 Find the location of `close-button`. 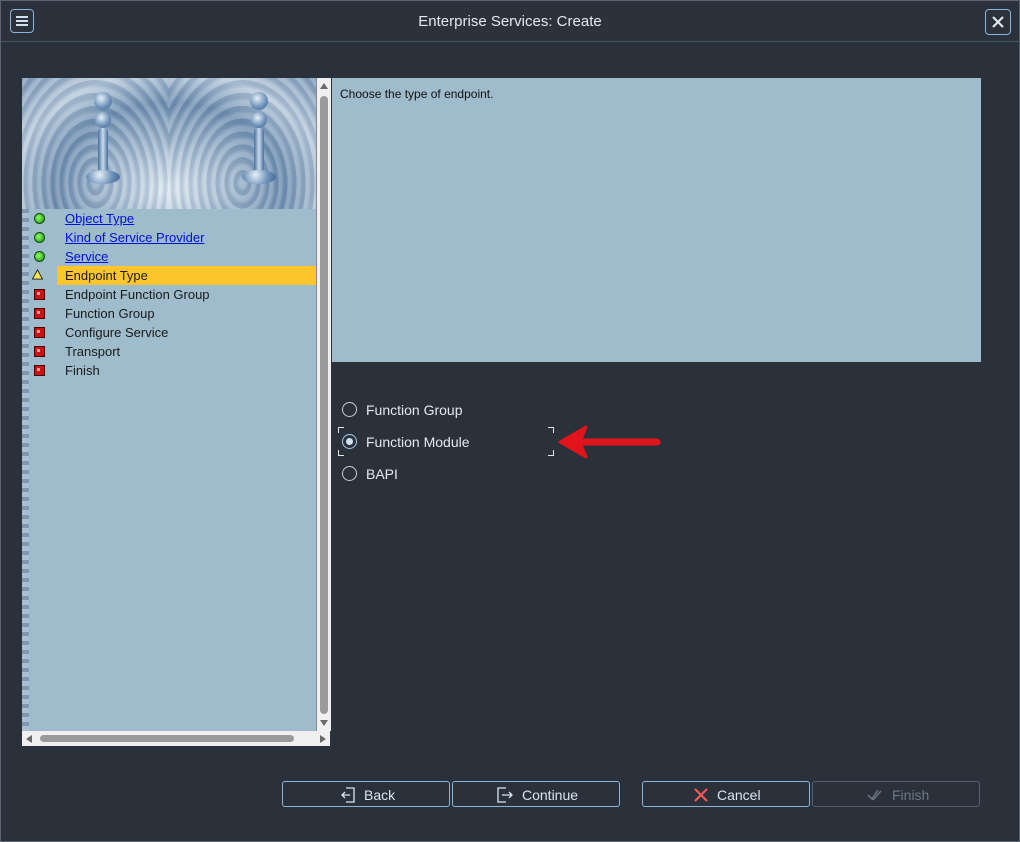

close-button is located at coordinates (998, 22).